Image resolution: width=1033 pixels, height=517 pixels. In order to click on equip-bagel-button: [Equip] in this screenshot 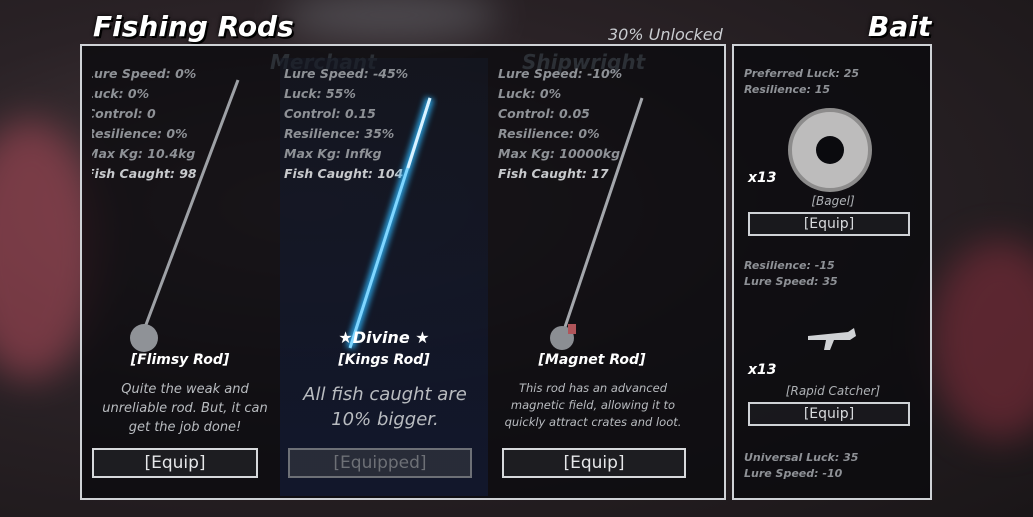, I will do `click(829, 224)`.